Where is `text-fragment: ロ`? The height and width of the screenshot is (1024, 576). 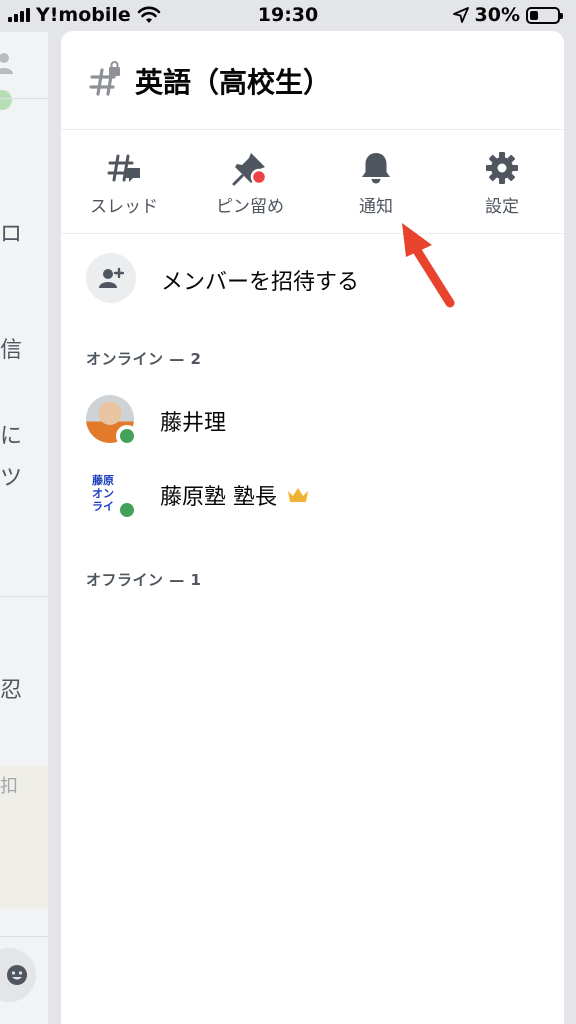
text-fragment: ロ is located at coordinates (11, 234).